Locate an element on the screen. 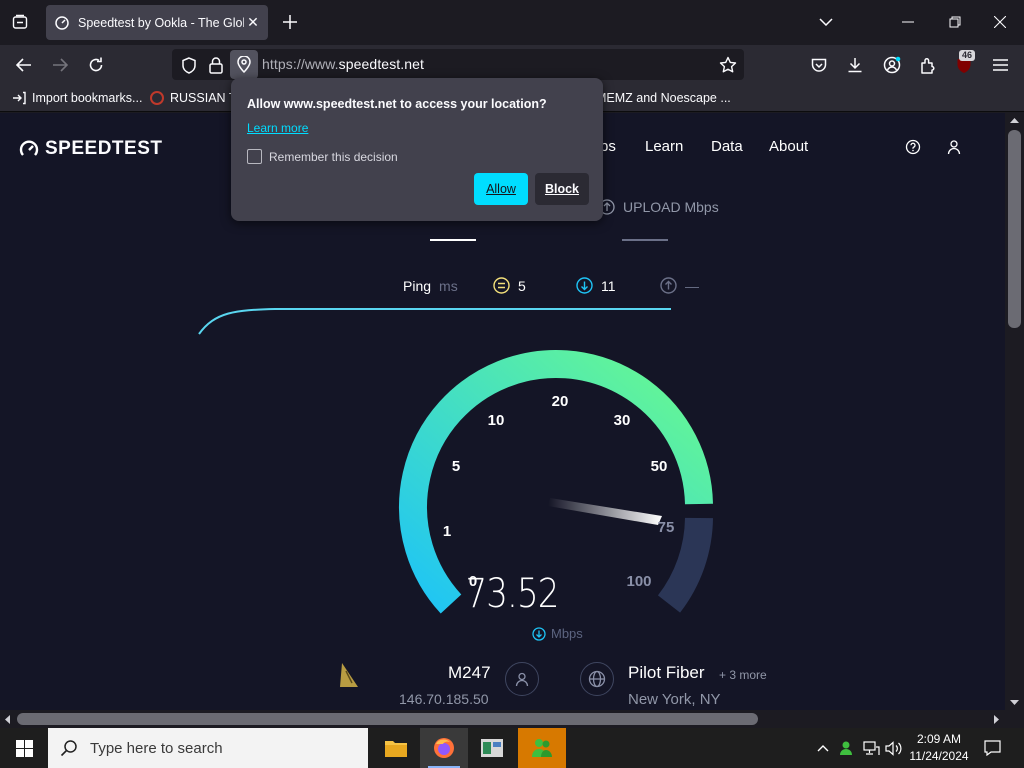 The height and width of the screenshot is (768, 1024). window-close-icon is located at coordinates (1000, 22).